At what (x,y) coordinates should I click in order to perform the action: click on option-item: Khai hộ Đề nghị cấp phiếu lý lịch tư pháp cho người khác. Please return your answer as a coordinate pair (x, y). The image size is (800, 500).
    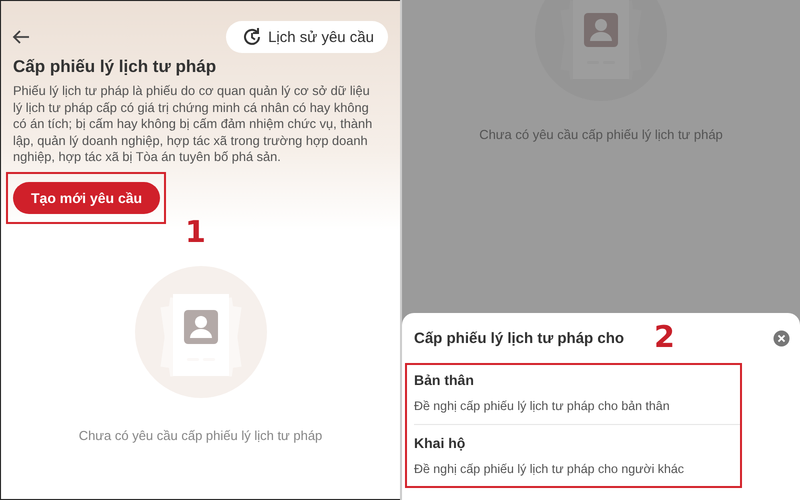
    Looking at the image, I should click on (577, 457).